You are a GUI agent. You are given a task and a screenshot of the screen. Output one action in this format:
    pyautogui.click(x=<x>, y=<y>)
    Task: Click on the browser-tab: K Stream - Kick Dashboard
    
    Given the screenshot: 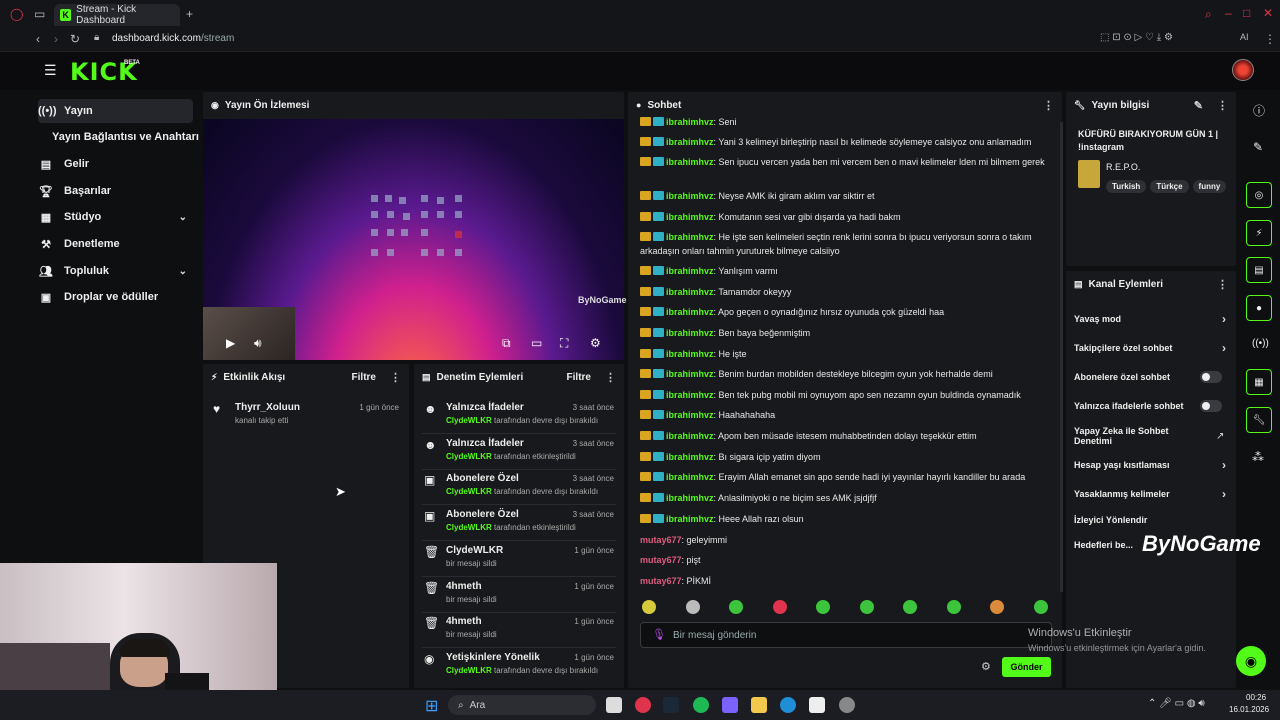 What is the action you would take?
    pyautogui.click(x=117, y=15)
    